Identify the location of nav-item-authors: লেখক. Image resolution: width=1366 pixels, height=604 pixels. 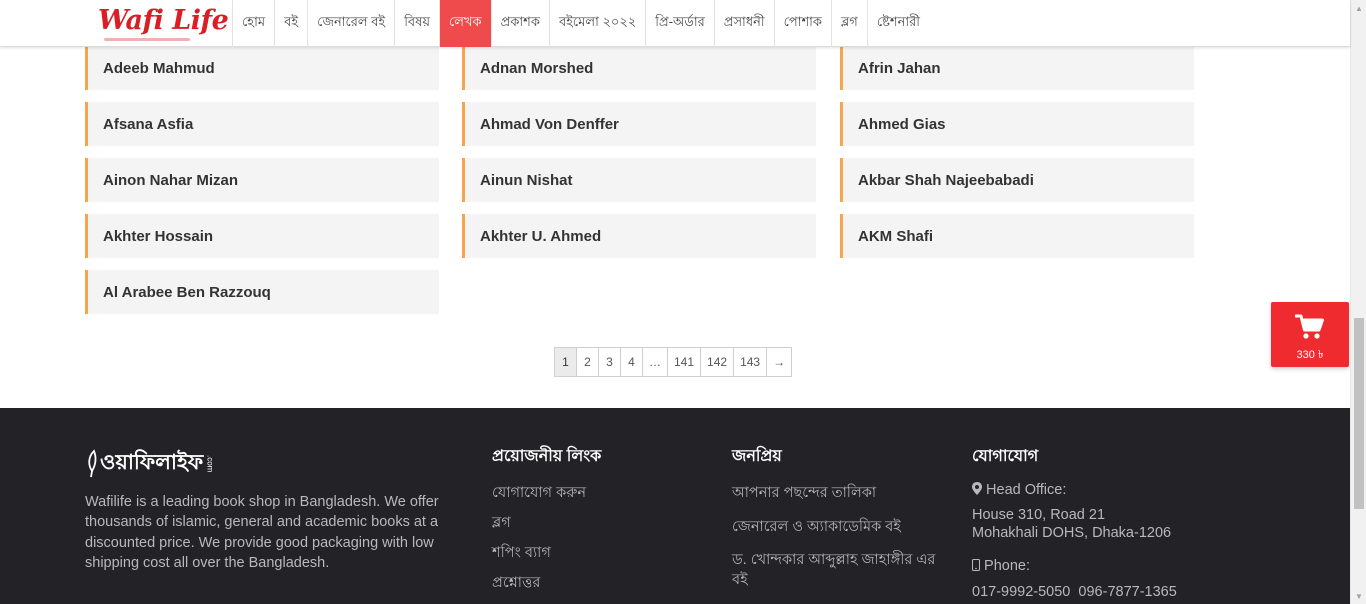
(464, 23).